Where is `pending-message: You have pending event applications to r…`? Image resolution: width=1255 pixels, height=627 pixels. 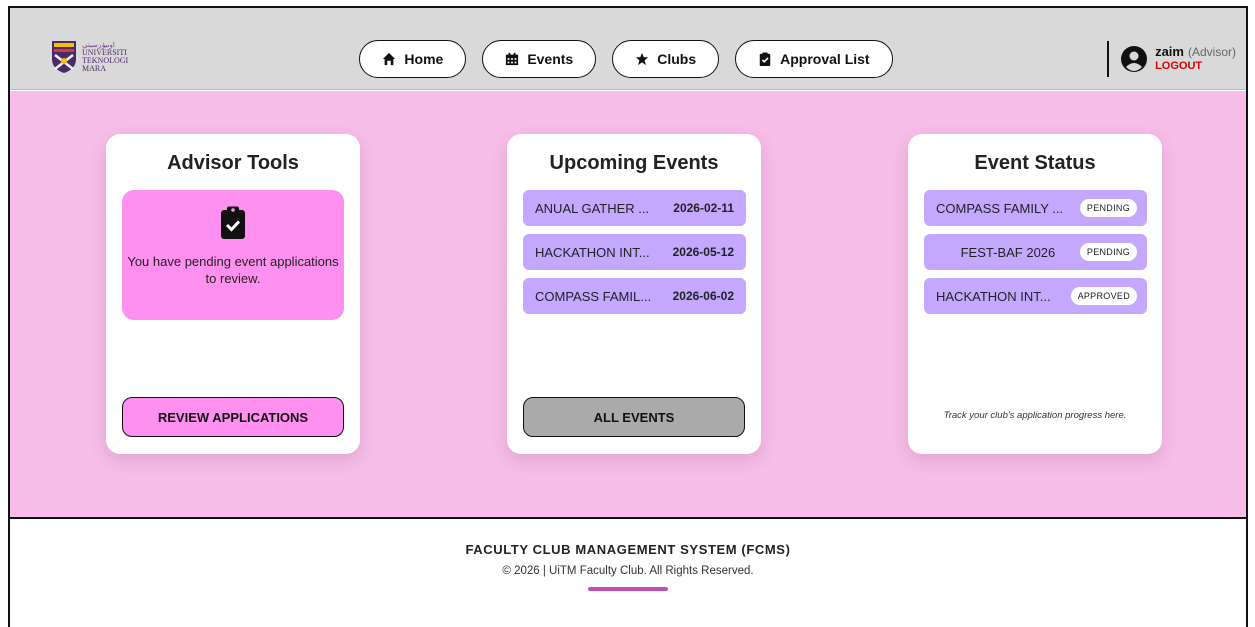 pending-message: You have pending event applications to r… is located at coordinates (233, 270).